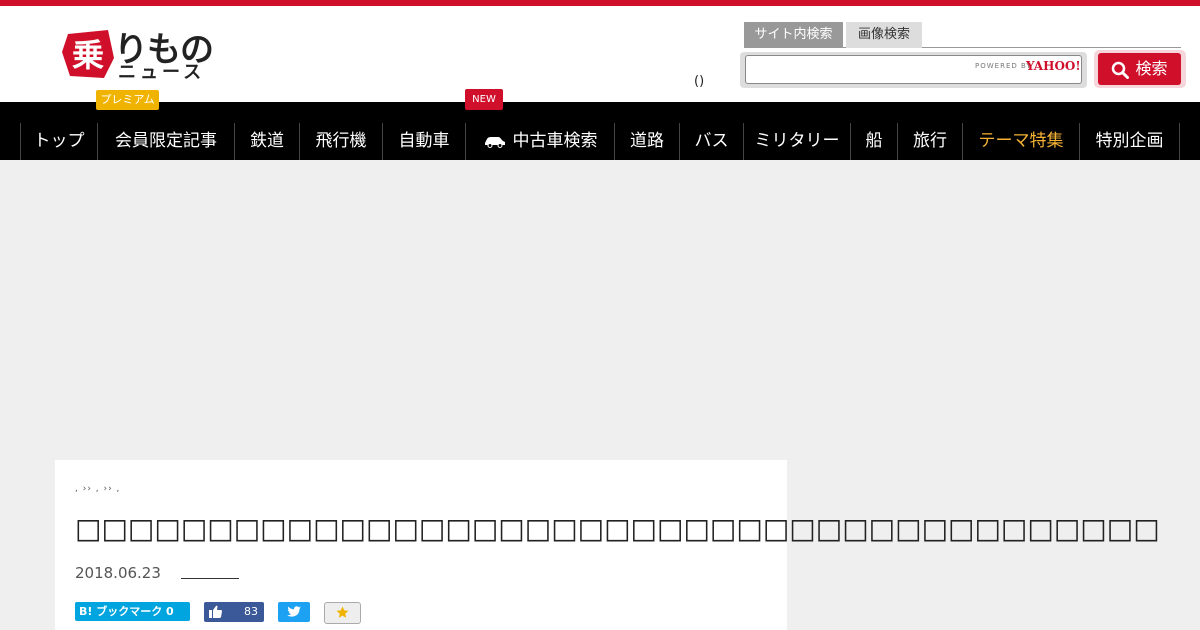 This screenshot has width=1200, height=630. What do you see at coordinates (215, 611) in the screenshot?
I see `thumbs-up-icon` at bounding box center [215, 611].